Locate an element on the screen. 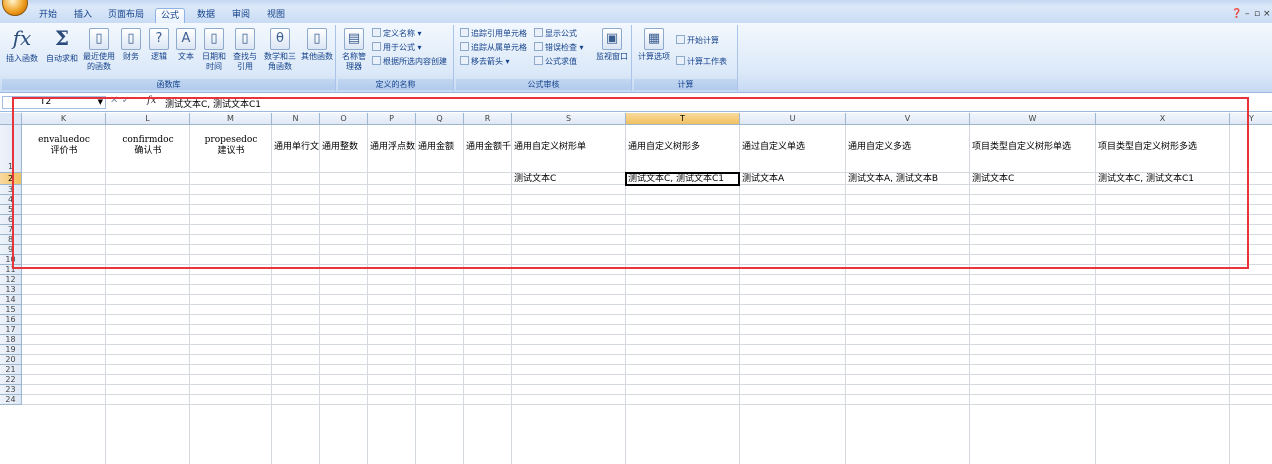 The width and height of the screenshot is (1272, 464). row-header-15: 15 is located at coordinates (11, 310).